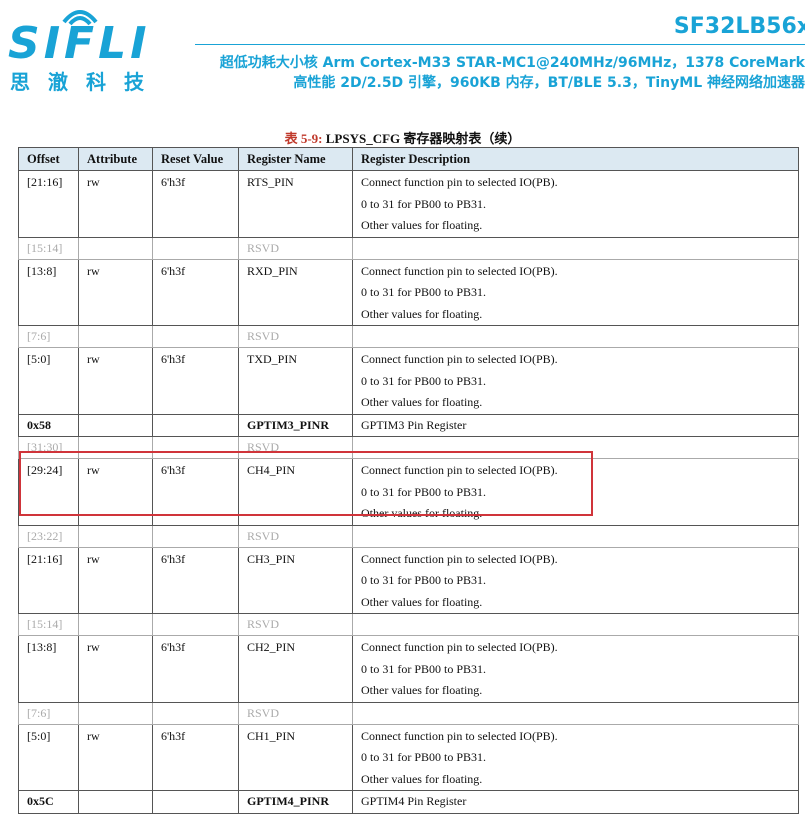 This screenshot has height=814, width=805. I want to click on offset-cell: [15:14], so click(48, 624).